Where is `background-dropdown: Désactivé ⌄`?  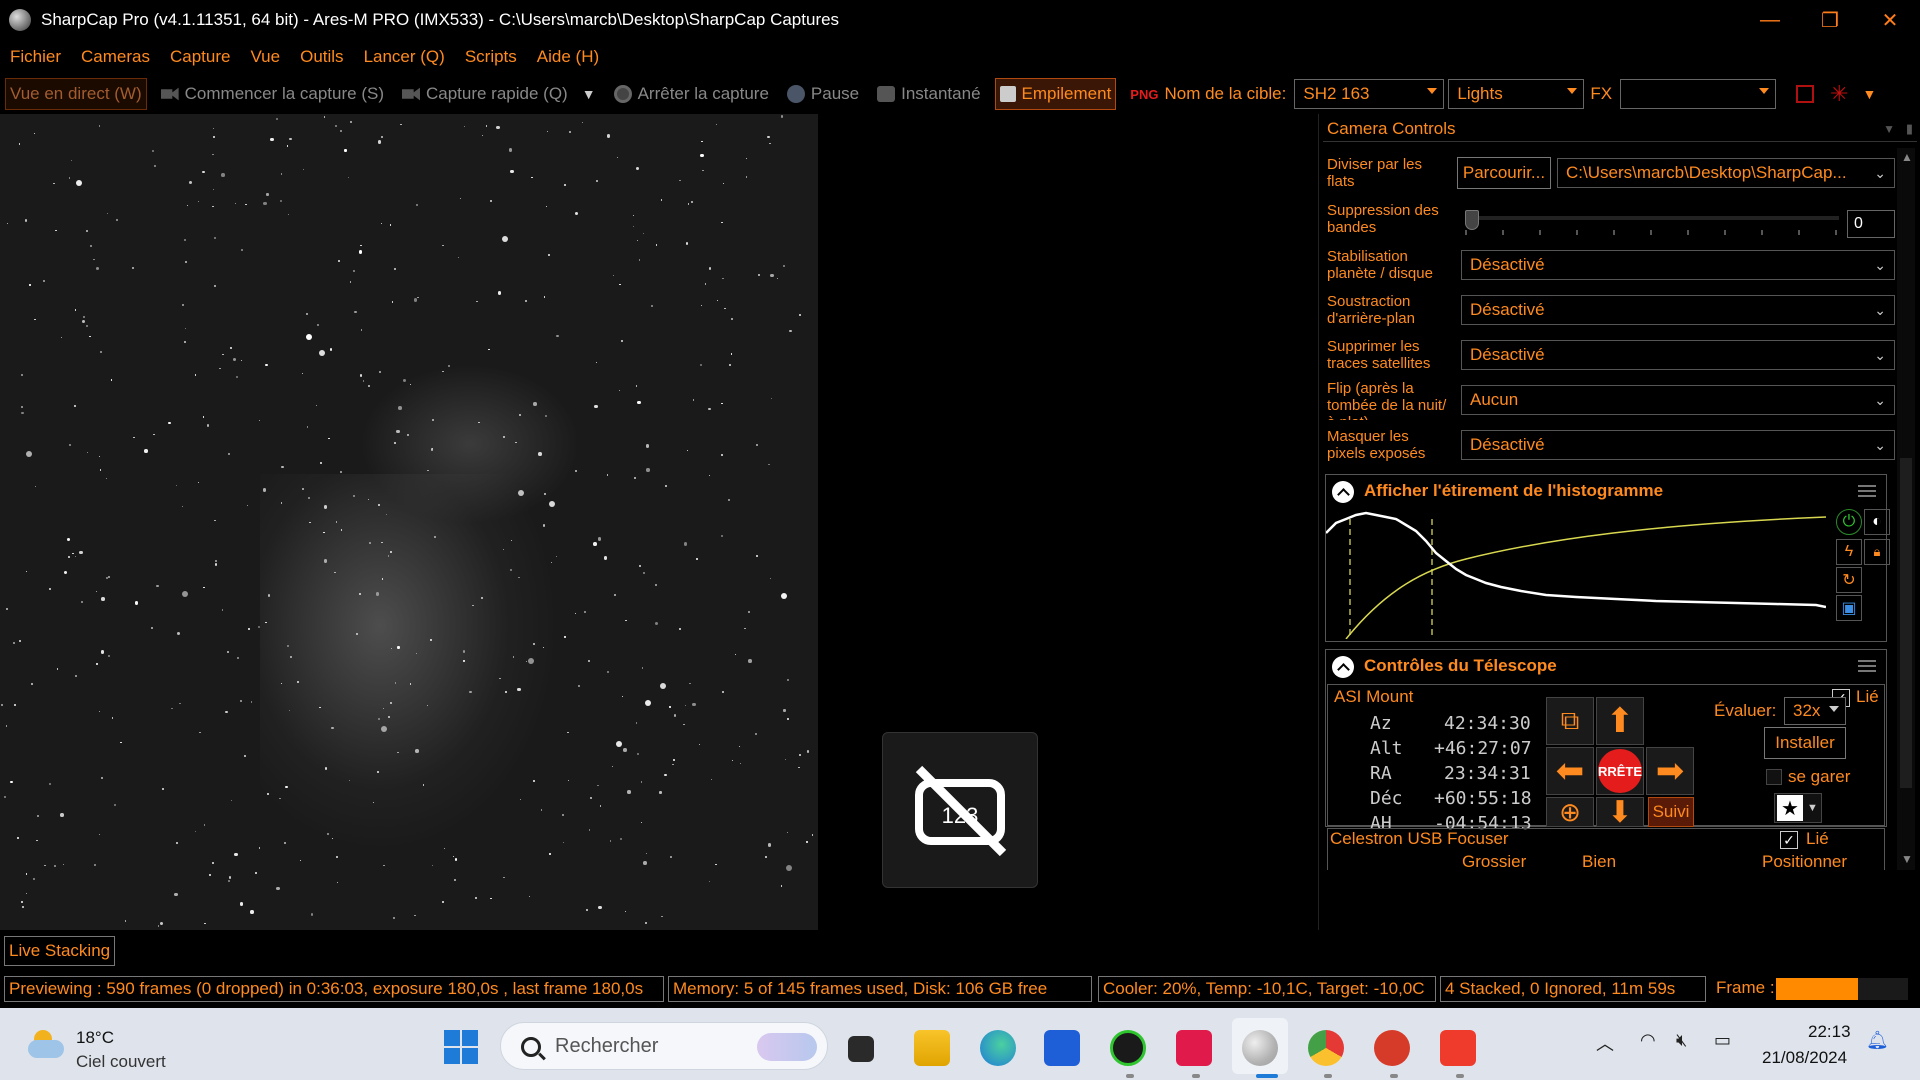
background-dropdown: Désactivé ⌄ is located at coordinates (1678, 310).